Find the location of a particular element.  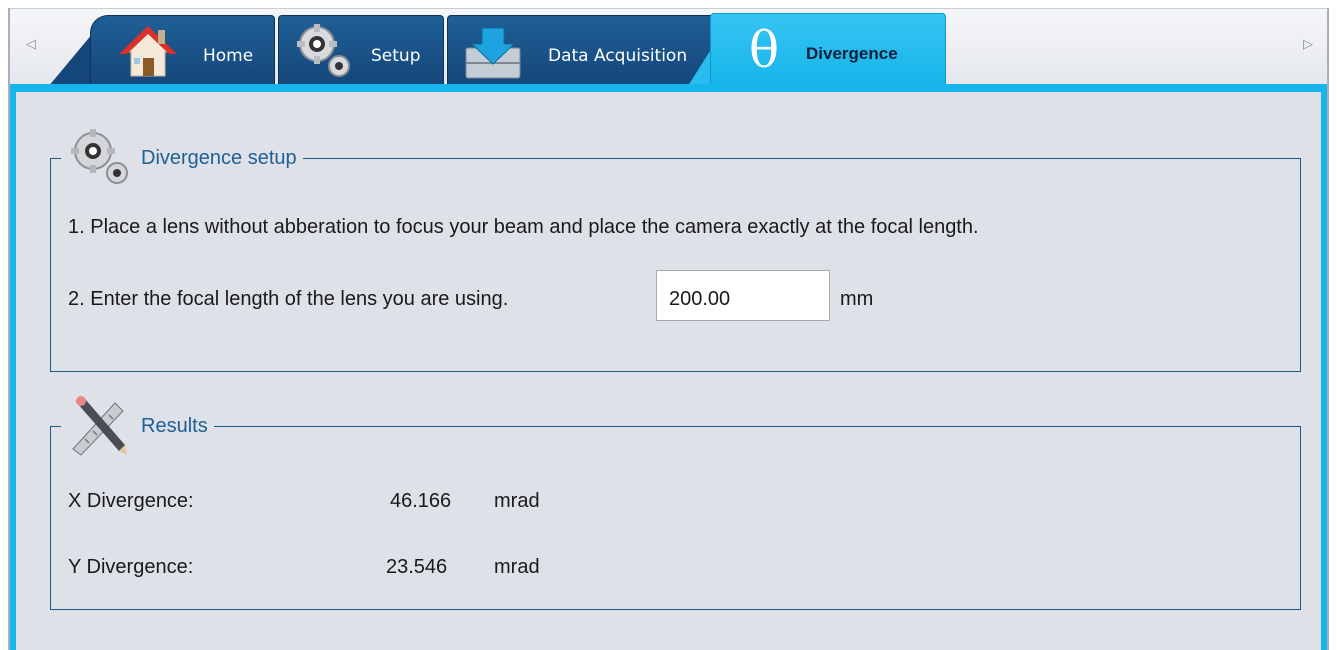

download-database-icon is located at coordinates (493, 55).